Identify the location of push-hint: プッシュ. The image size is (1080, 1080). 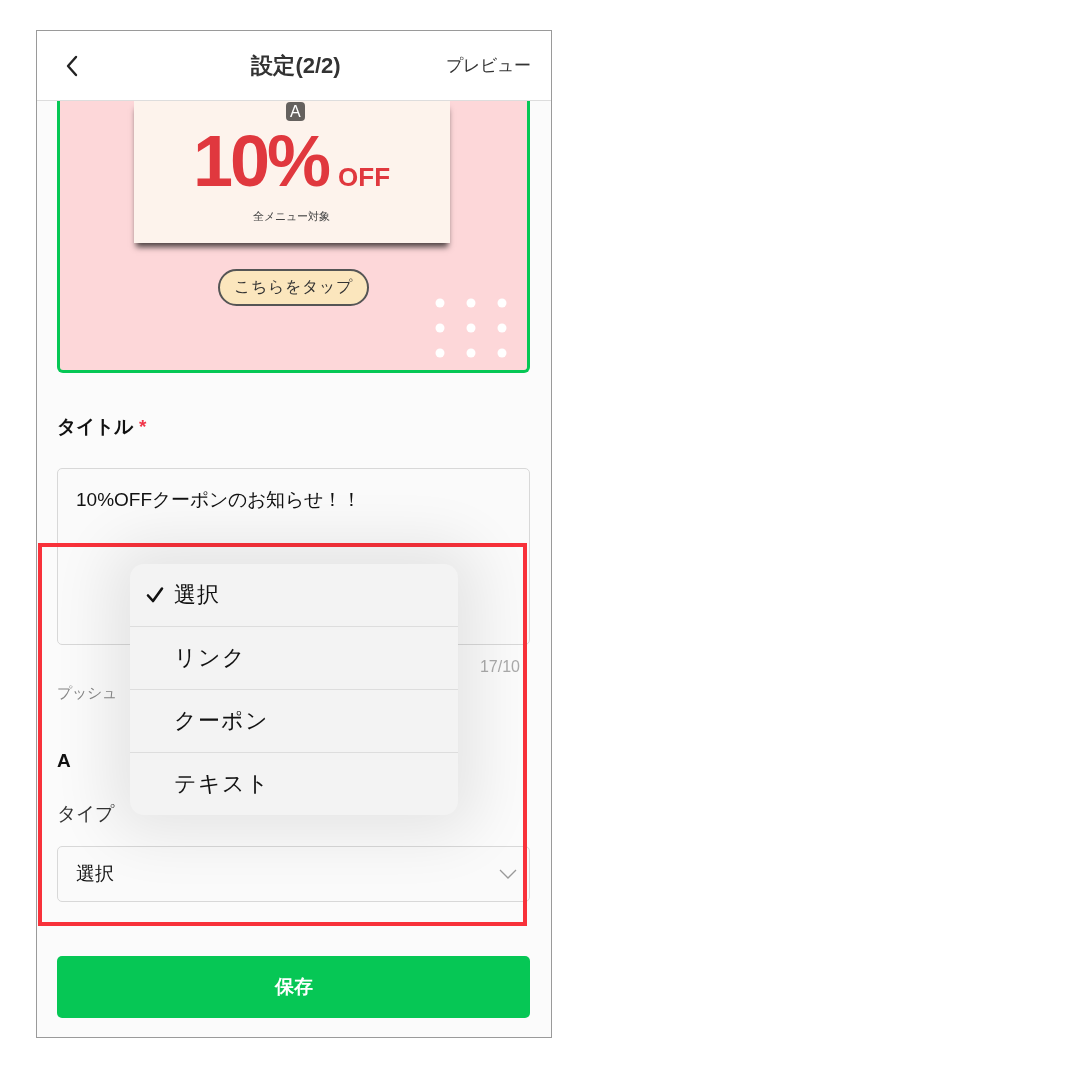
(87, 693).